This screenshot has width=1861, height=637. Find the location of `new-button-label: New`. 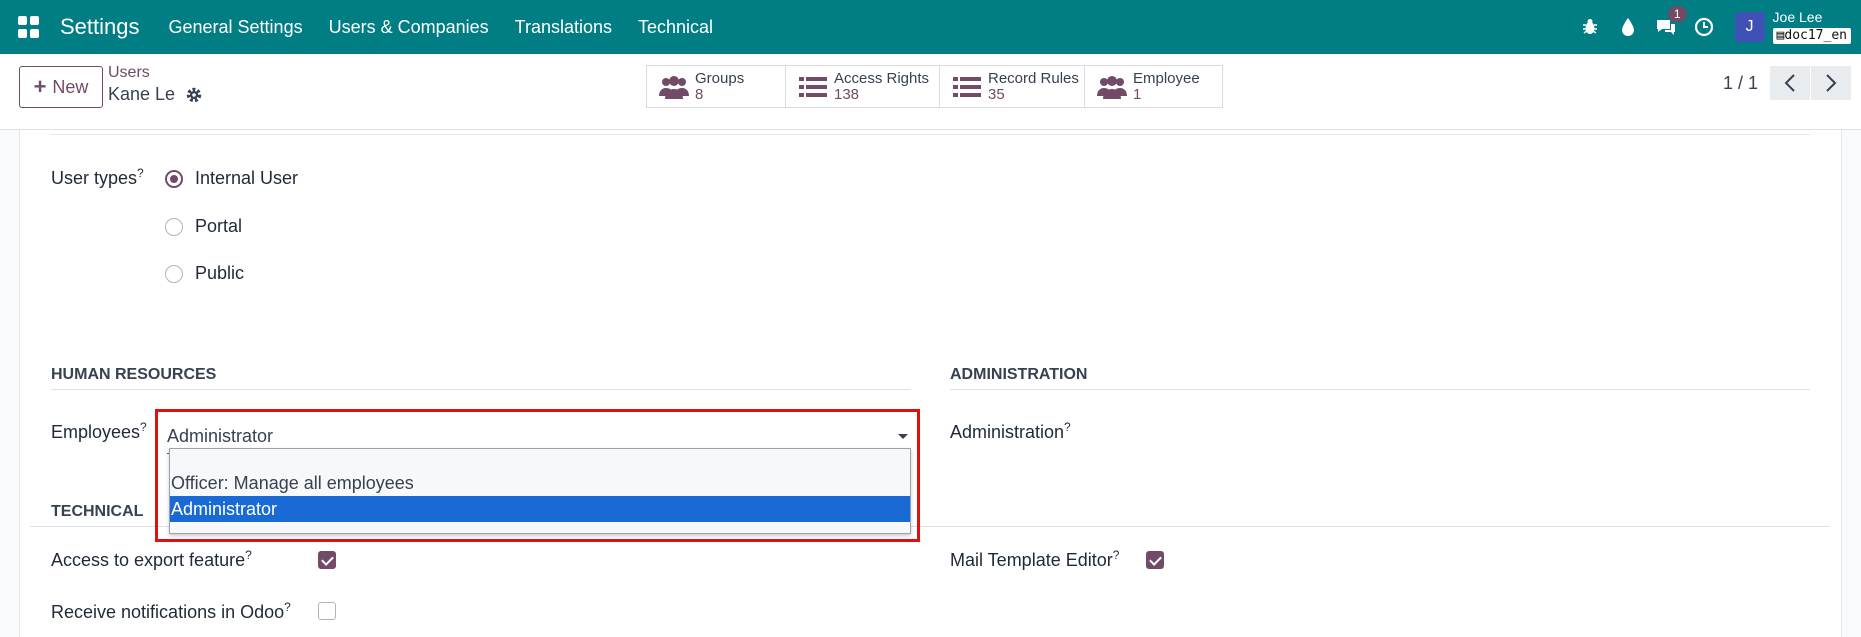

new-button-label: New is located at coordinates (70, 86).